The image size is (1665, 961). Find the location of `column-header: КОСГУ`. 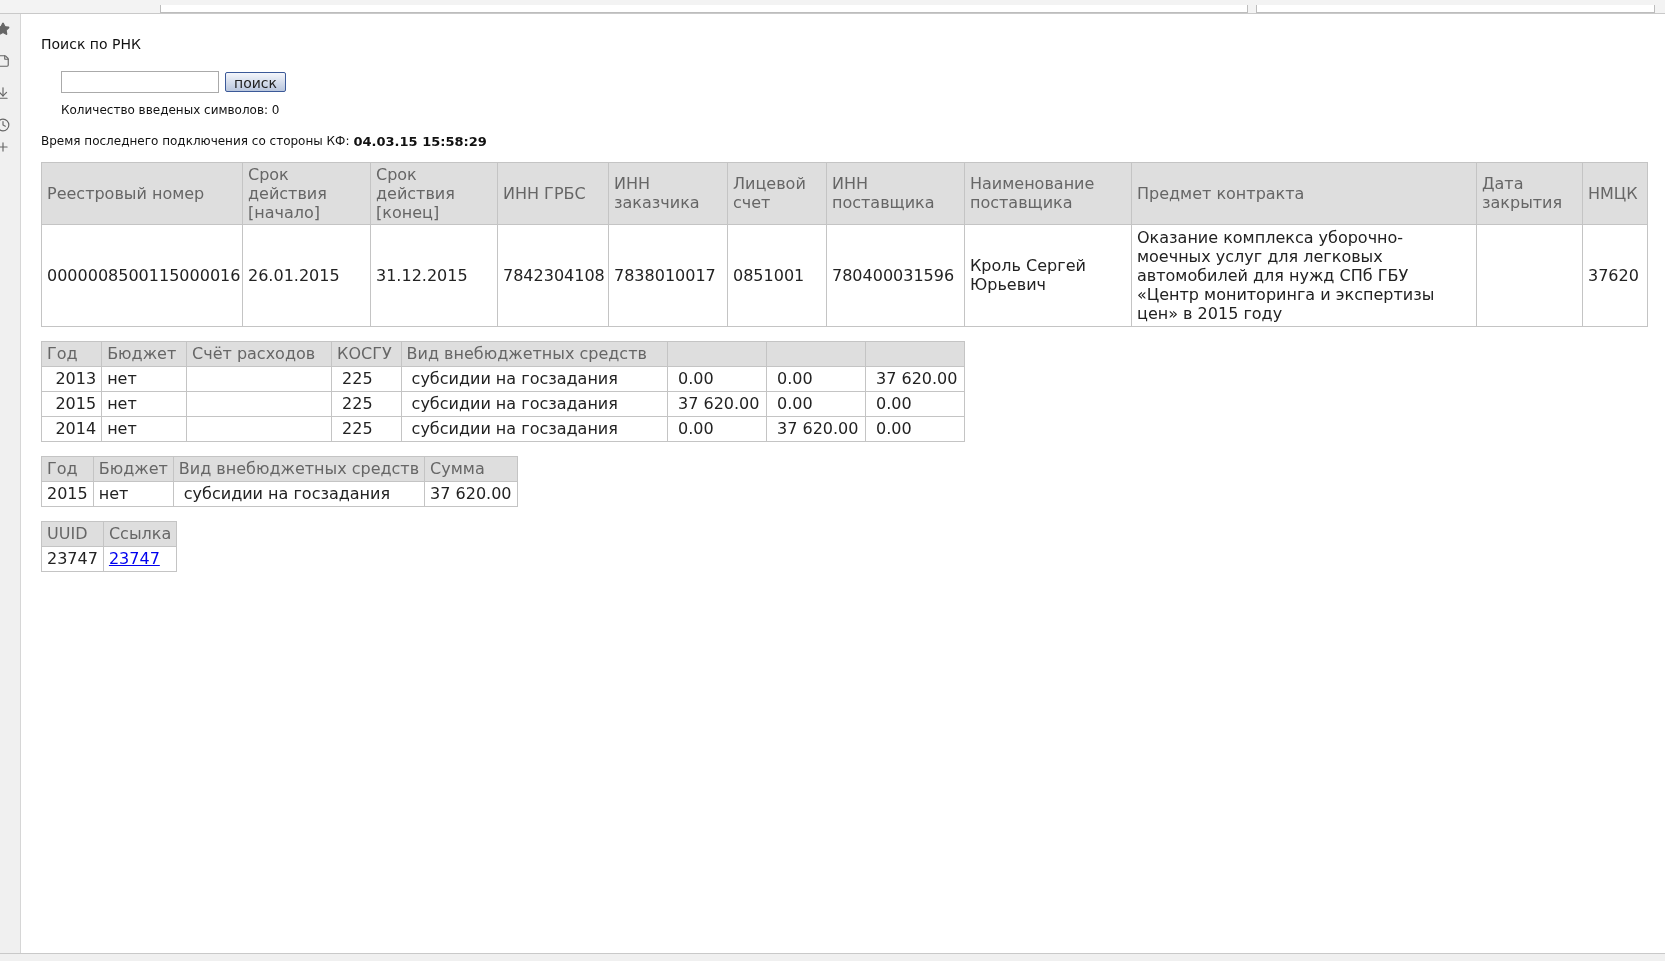

column-header: КОСГУ is located at coordinates (366, 353).